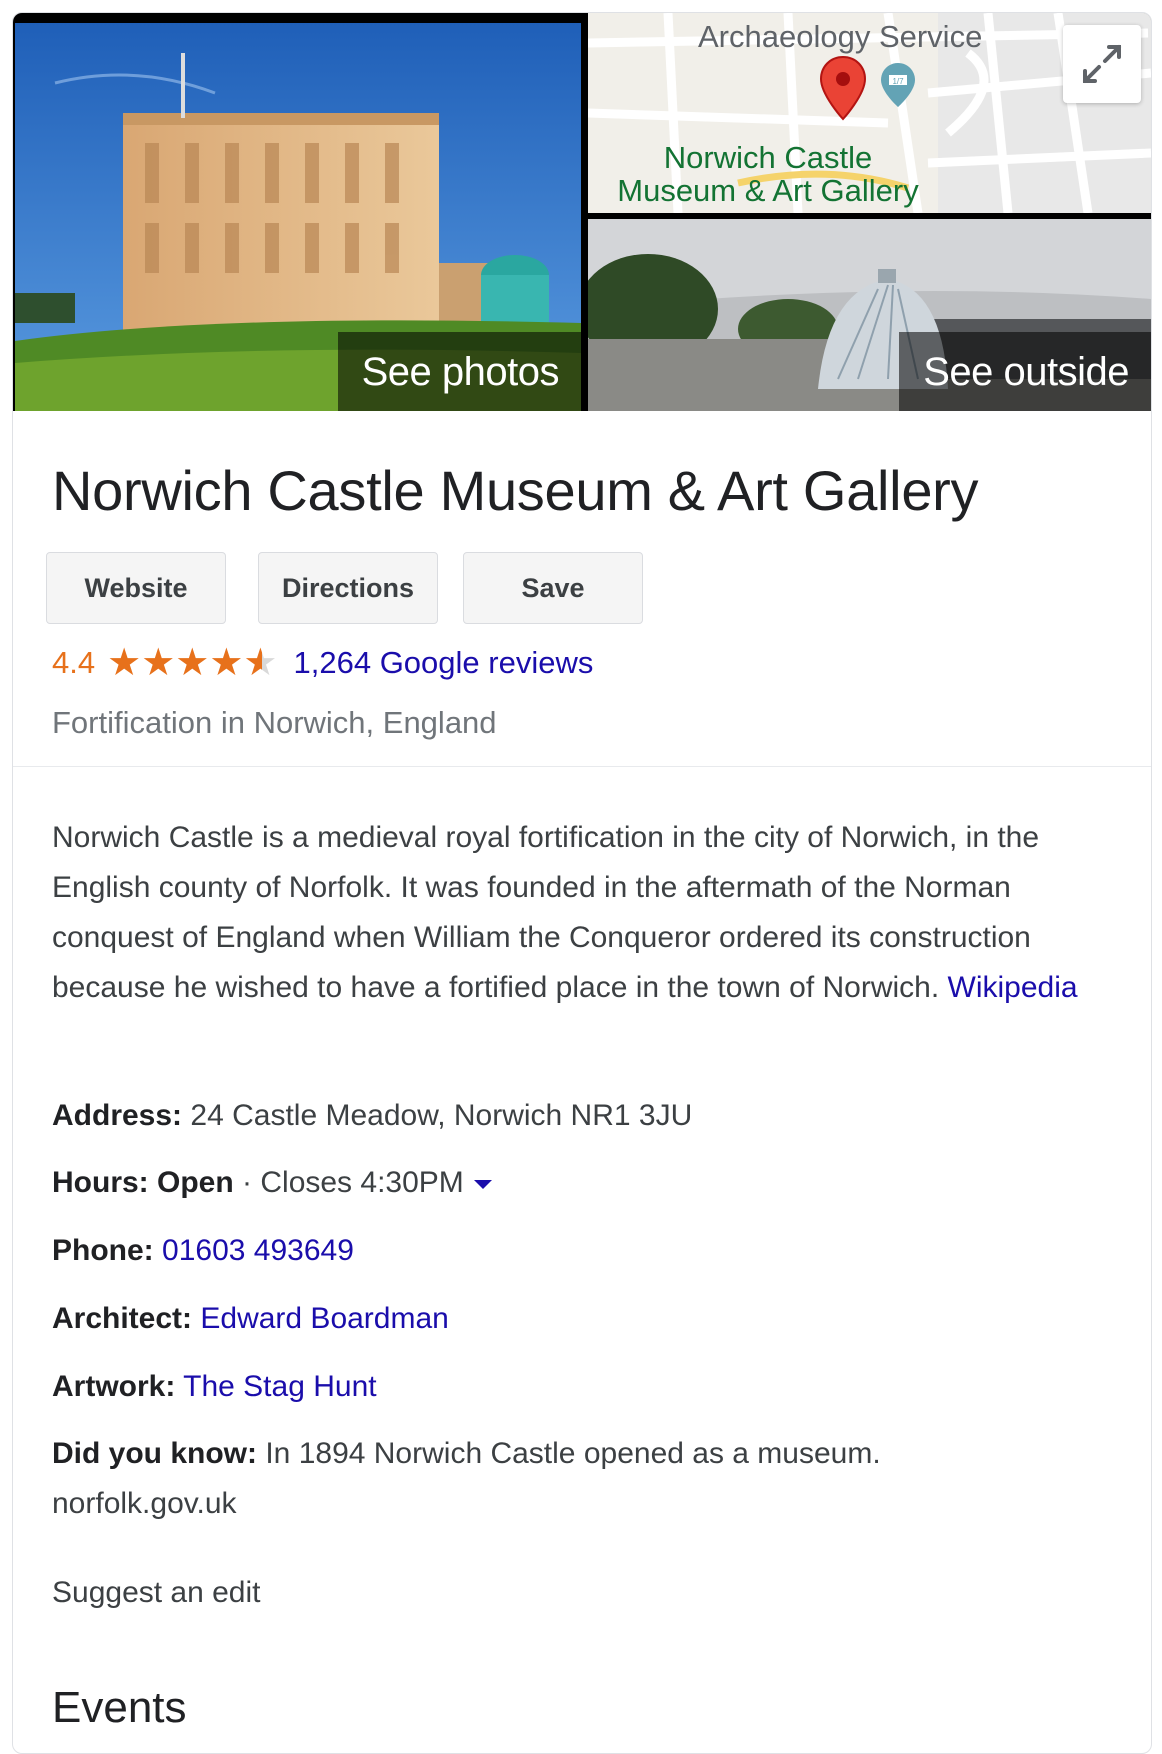 The height and width of the screenshot is (1754, 1162). I want to click on fact-hours: Hours: Open · Closes 4:30PM, so click(272, 1183).